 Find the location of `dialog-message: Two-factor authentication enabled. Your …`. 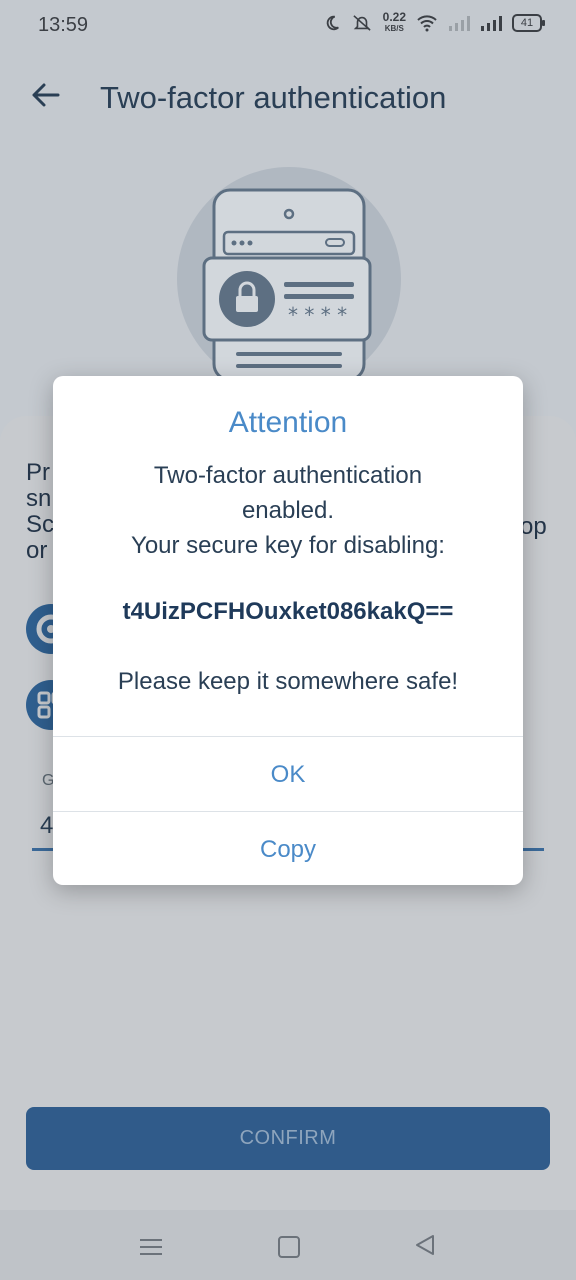

dialog-message: Two-factor authentication enabled. Your … is located at coordinates (288, 510).